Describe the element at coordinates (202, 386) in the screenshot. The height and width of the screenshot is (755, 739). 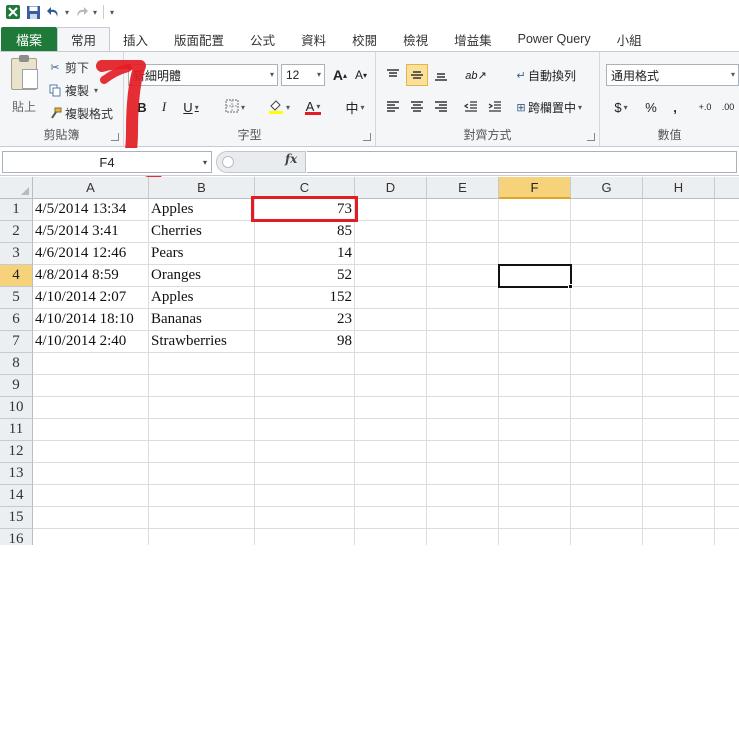
I see `cell-b9` at that location.